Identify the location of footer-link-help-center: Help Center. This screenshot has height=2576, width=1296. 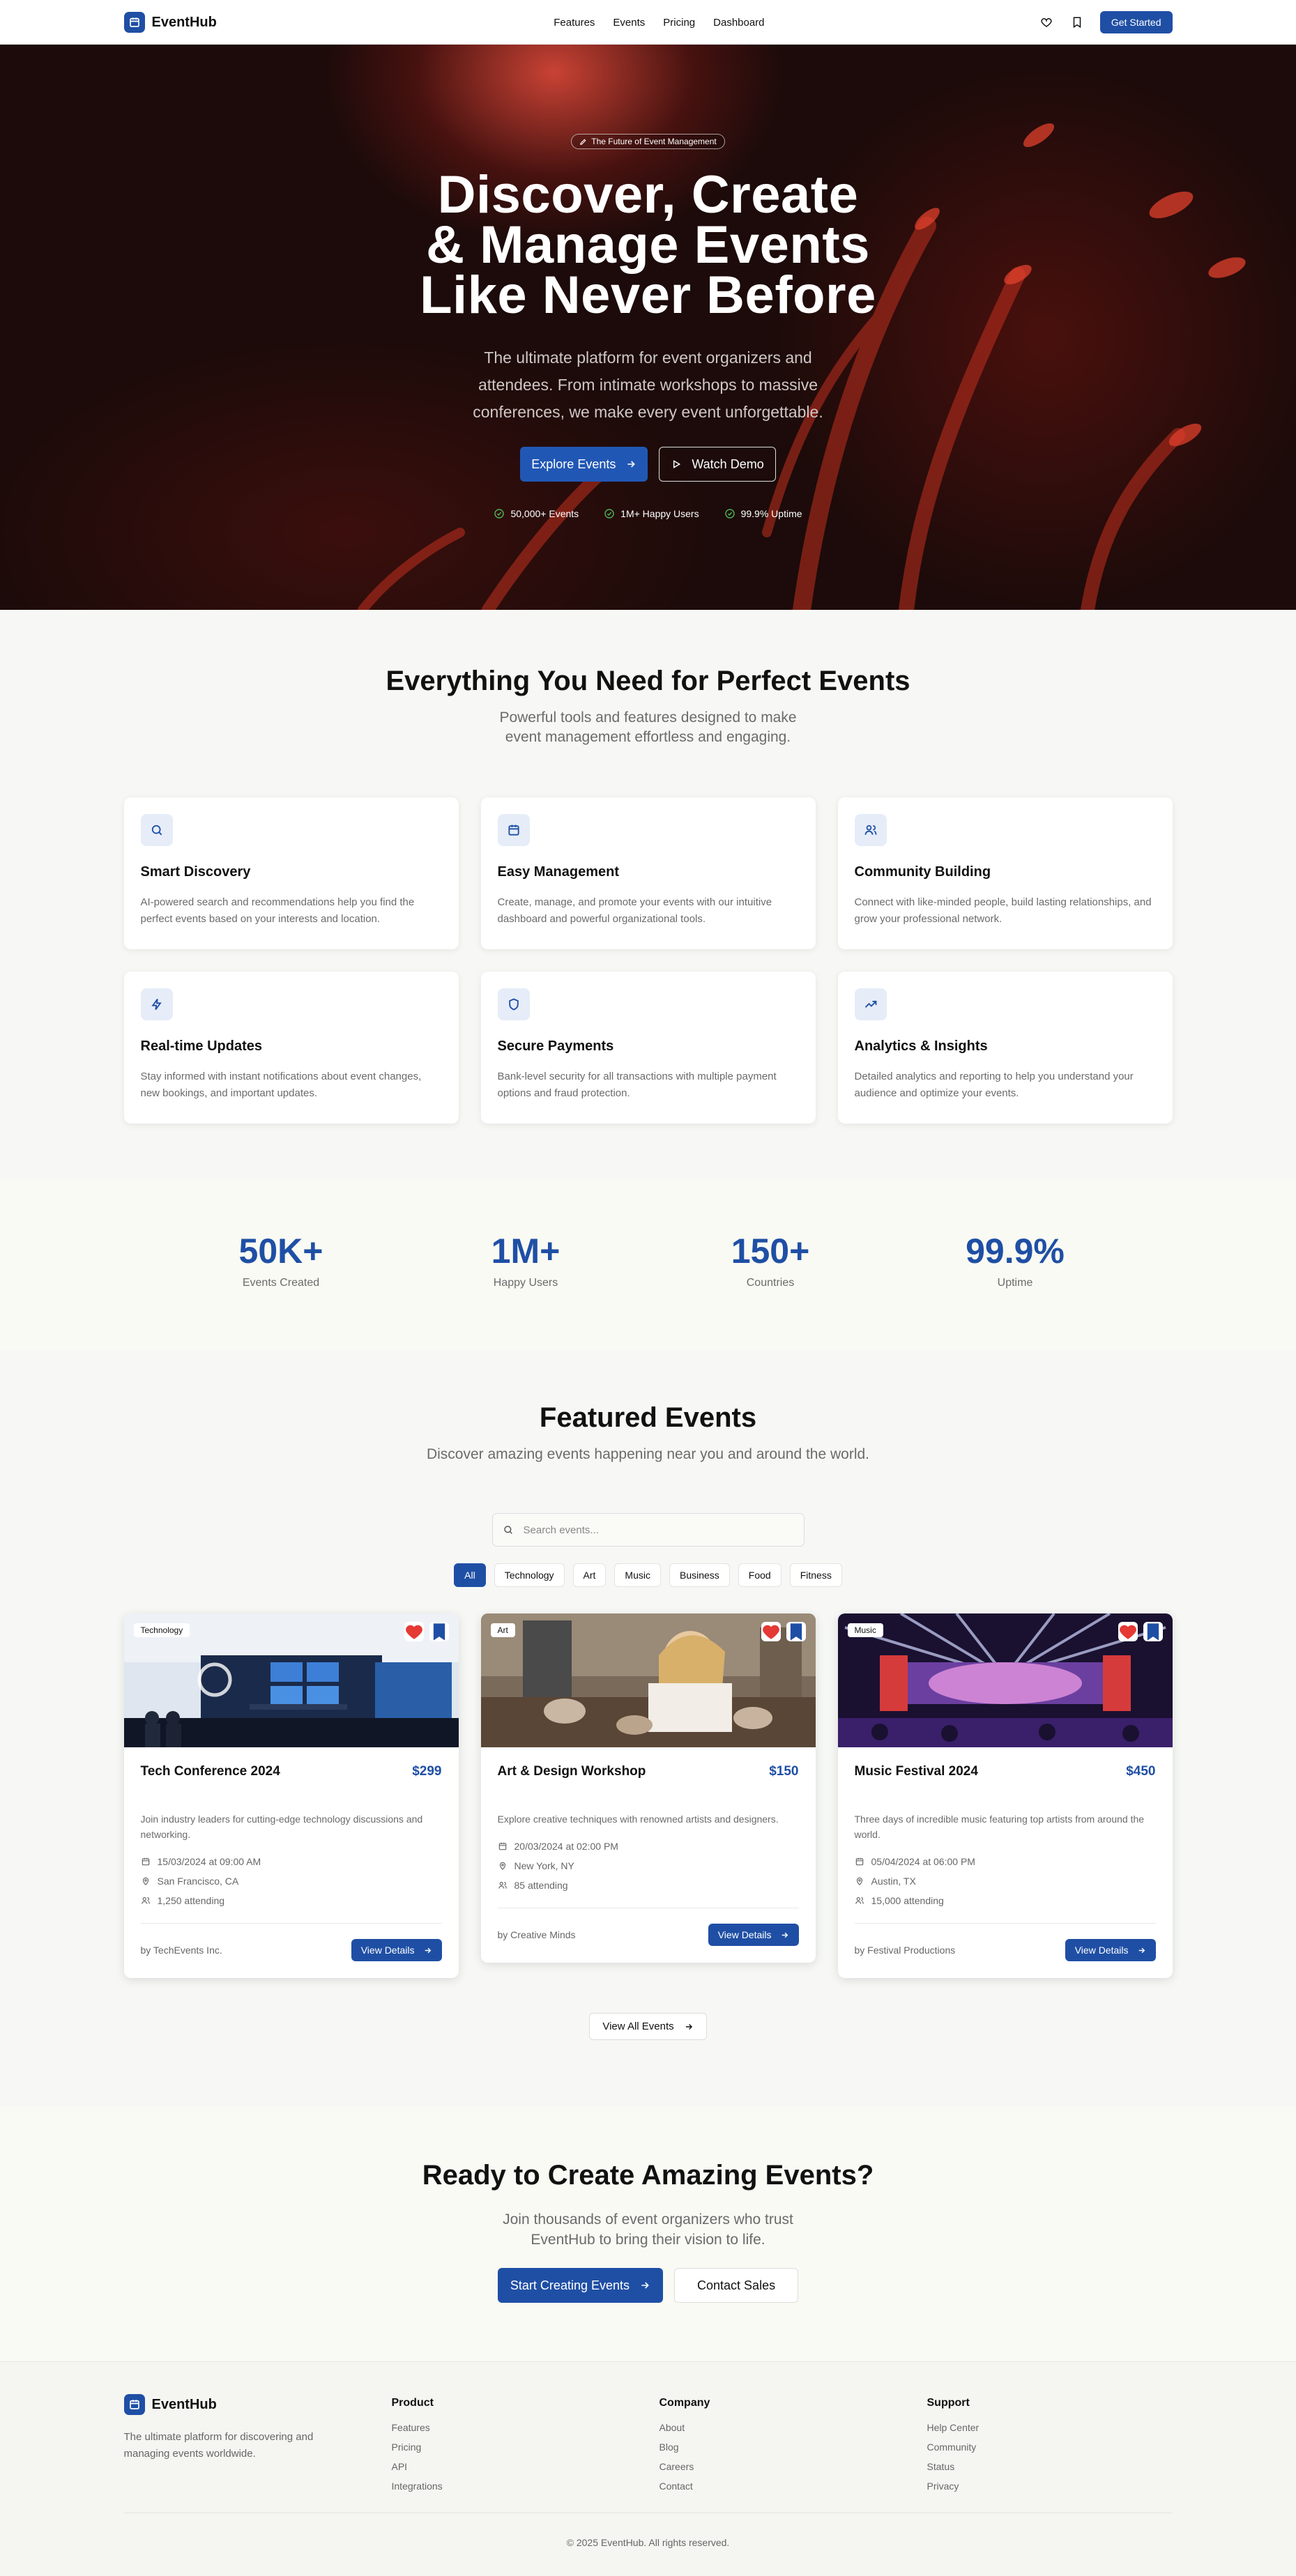
(1050, 2427).